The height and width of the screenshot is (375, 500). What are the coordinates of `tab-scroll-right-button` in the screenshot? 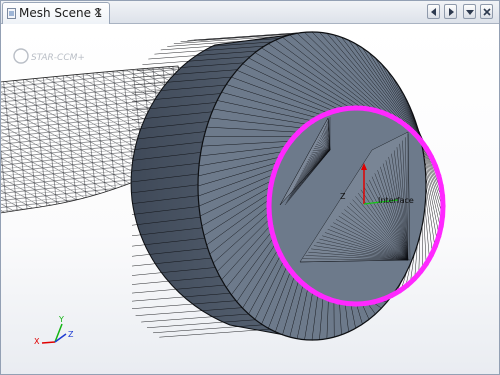 It's located at (450, 11).